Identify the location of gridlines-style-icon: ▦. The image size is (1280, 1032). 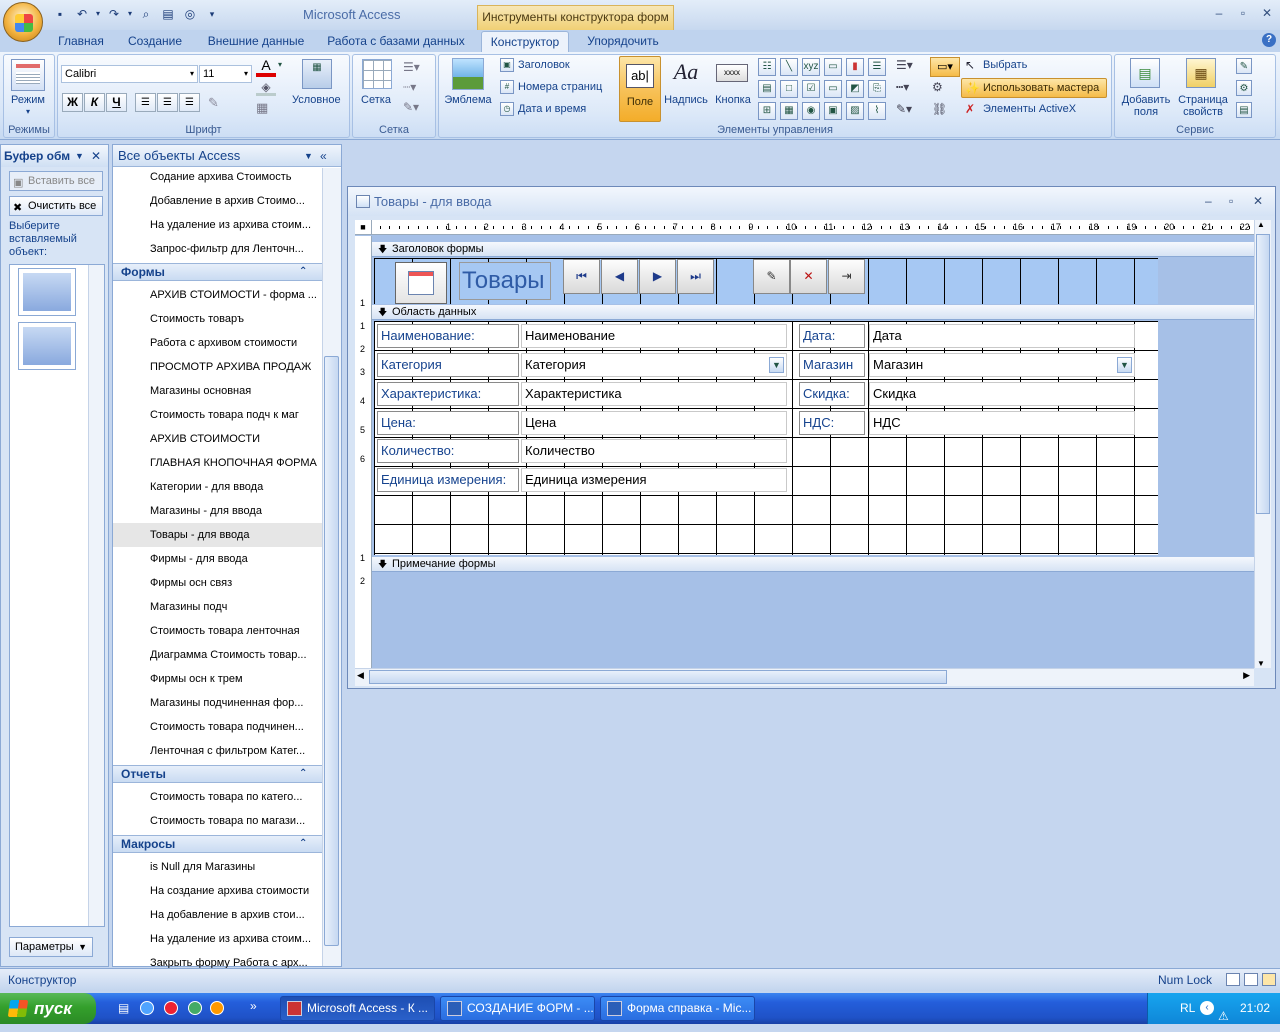
(267, 109).